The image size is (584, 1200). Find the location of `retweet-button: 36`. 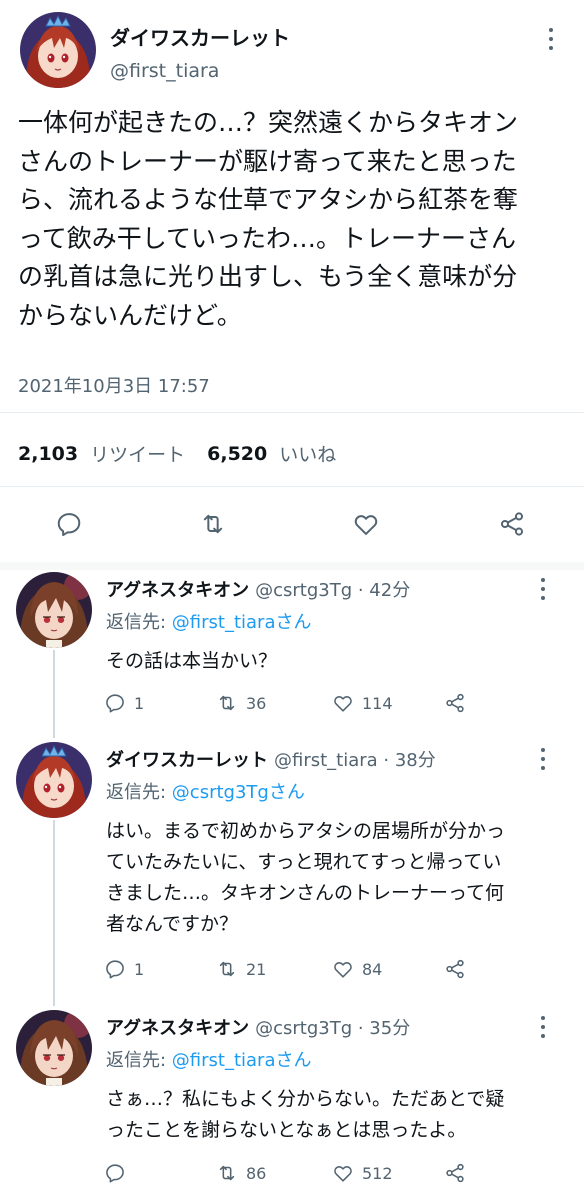

retweet-button: 36 is located at coordinates (241, 703).